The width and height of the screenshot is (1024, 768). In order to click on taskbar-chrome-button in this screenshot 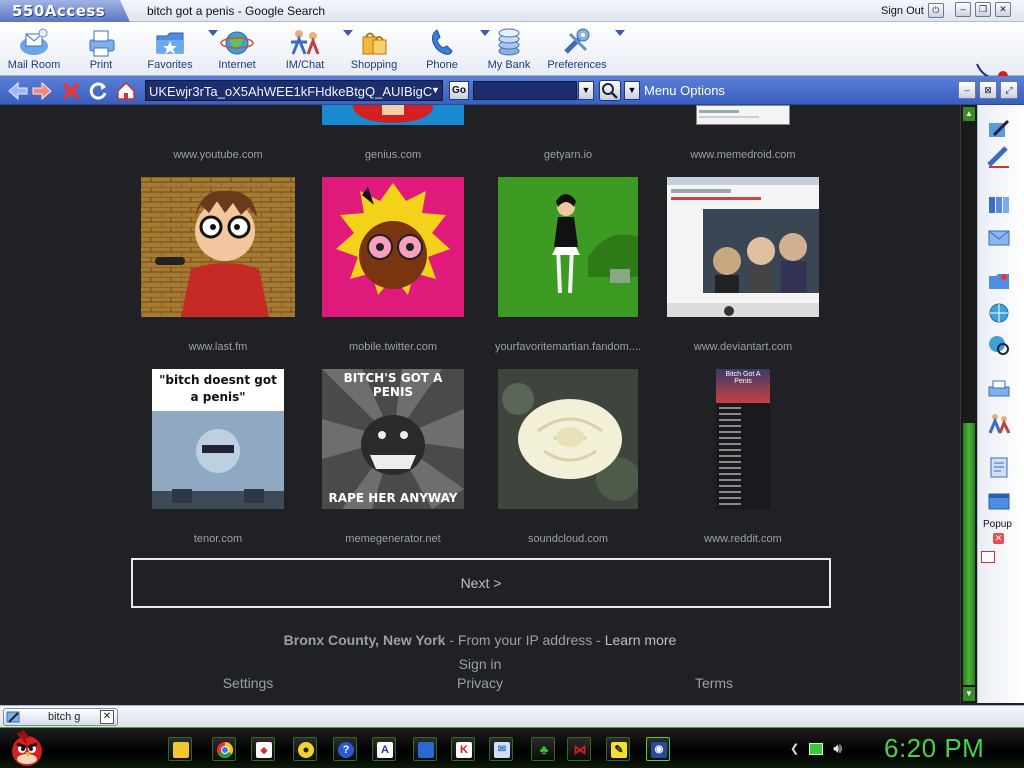, I will do `click(224, 749)`.